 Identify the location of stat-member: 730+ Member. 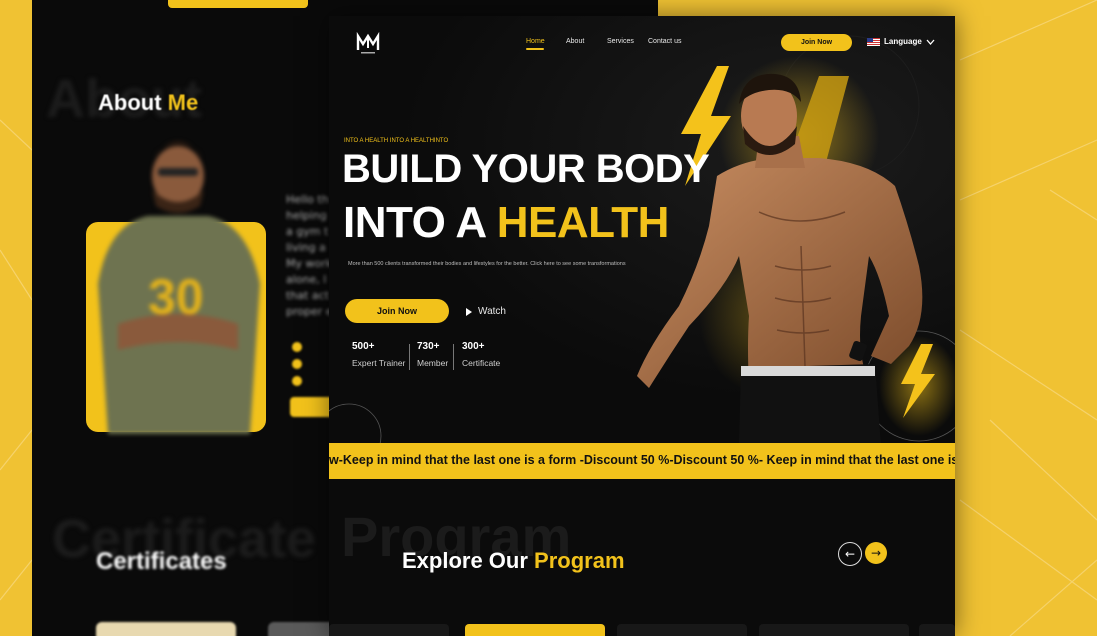
(432, 354).